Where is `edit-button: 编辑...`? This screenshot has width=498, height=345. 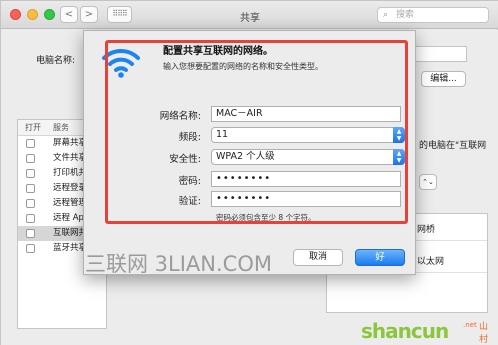
edit-button: 编辑... is located at coordinates (443, 79).